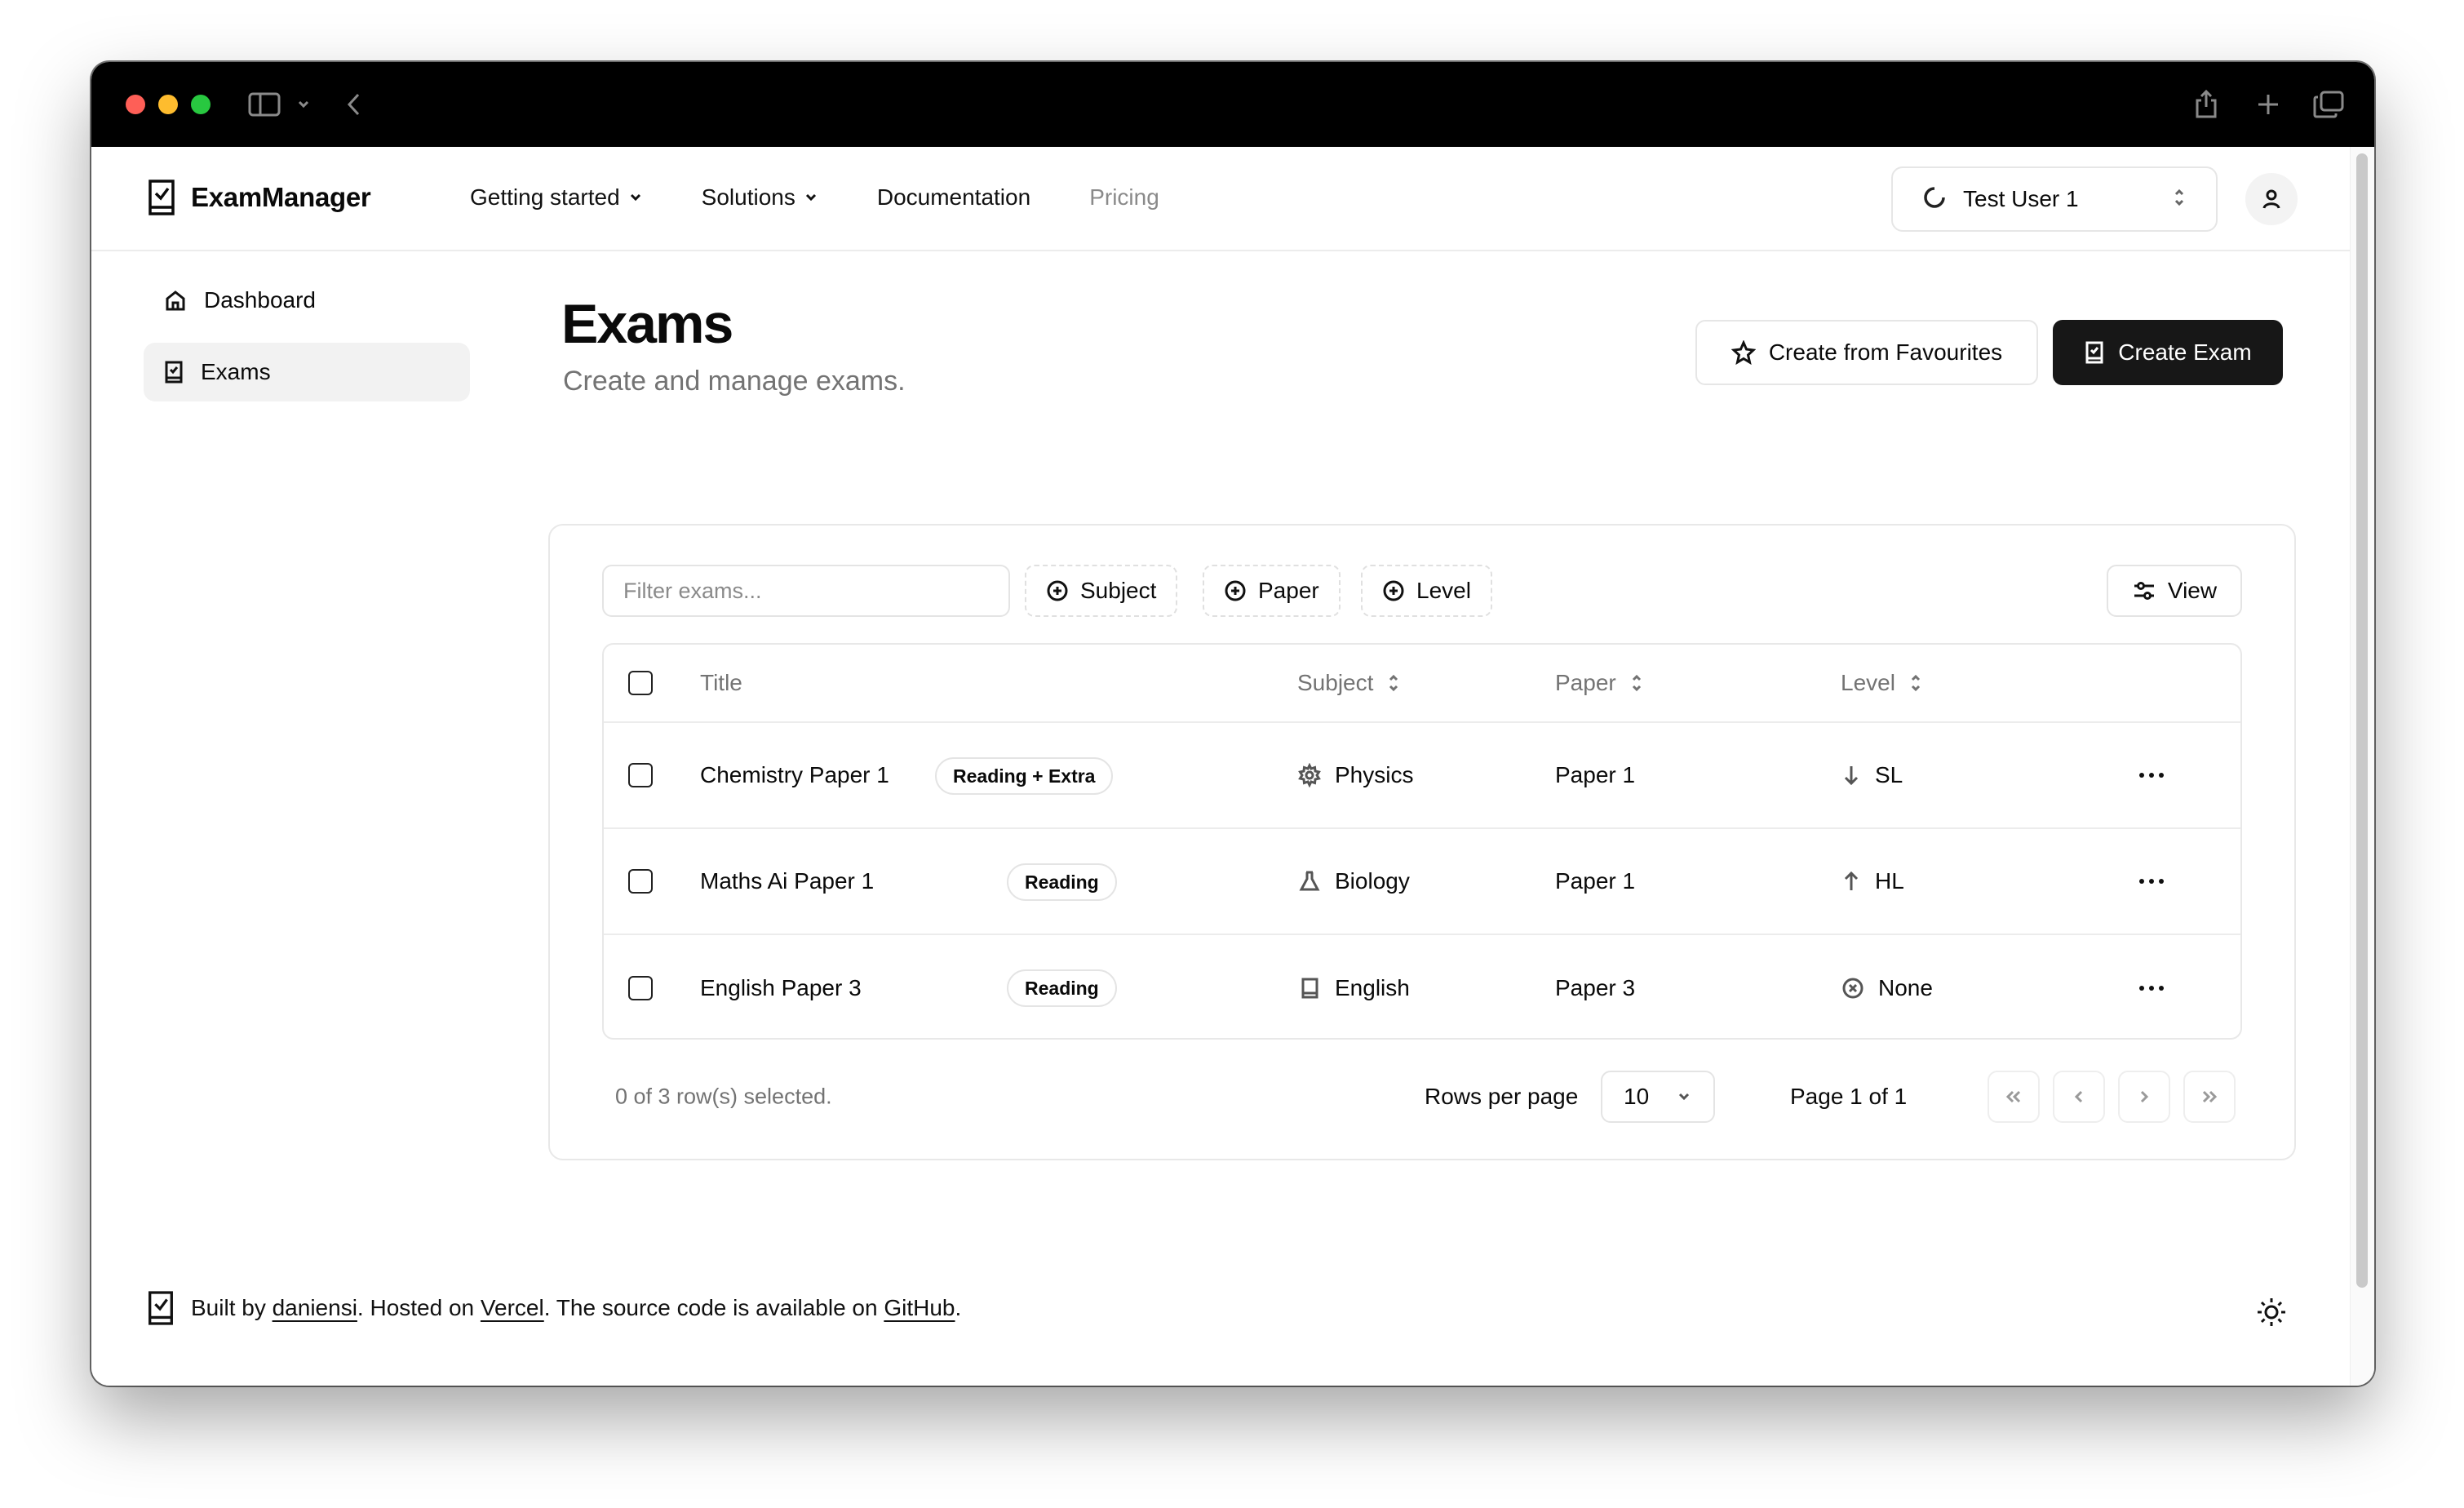 The image size is (2464, 1508). What do you see at coordinates (201, 104) in the screenshot?
I see `maximize-window-button` at bounding box center [201, 104].